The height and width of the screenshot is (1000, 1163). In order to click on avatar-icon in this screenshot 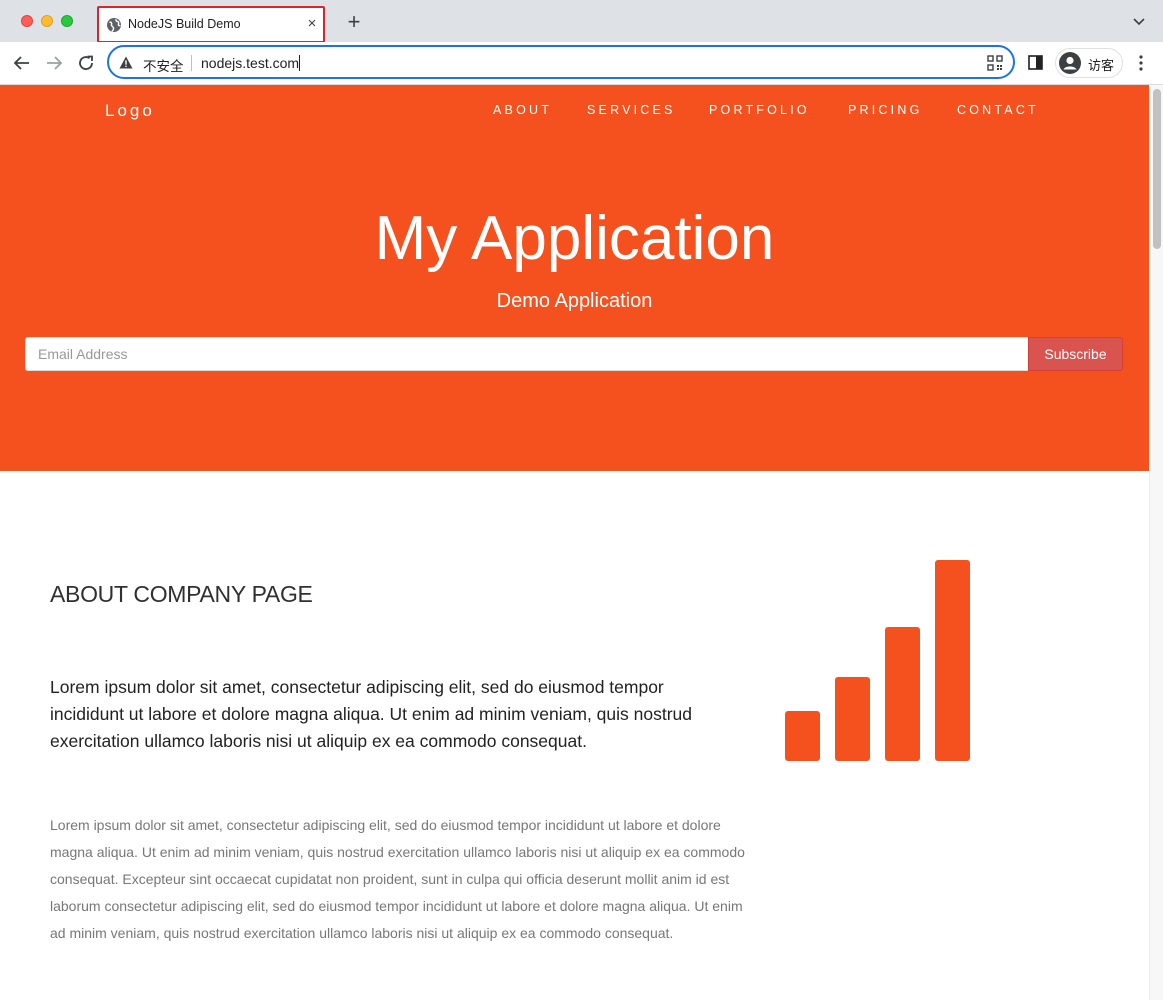, I will do `click(1070, 63)`.